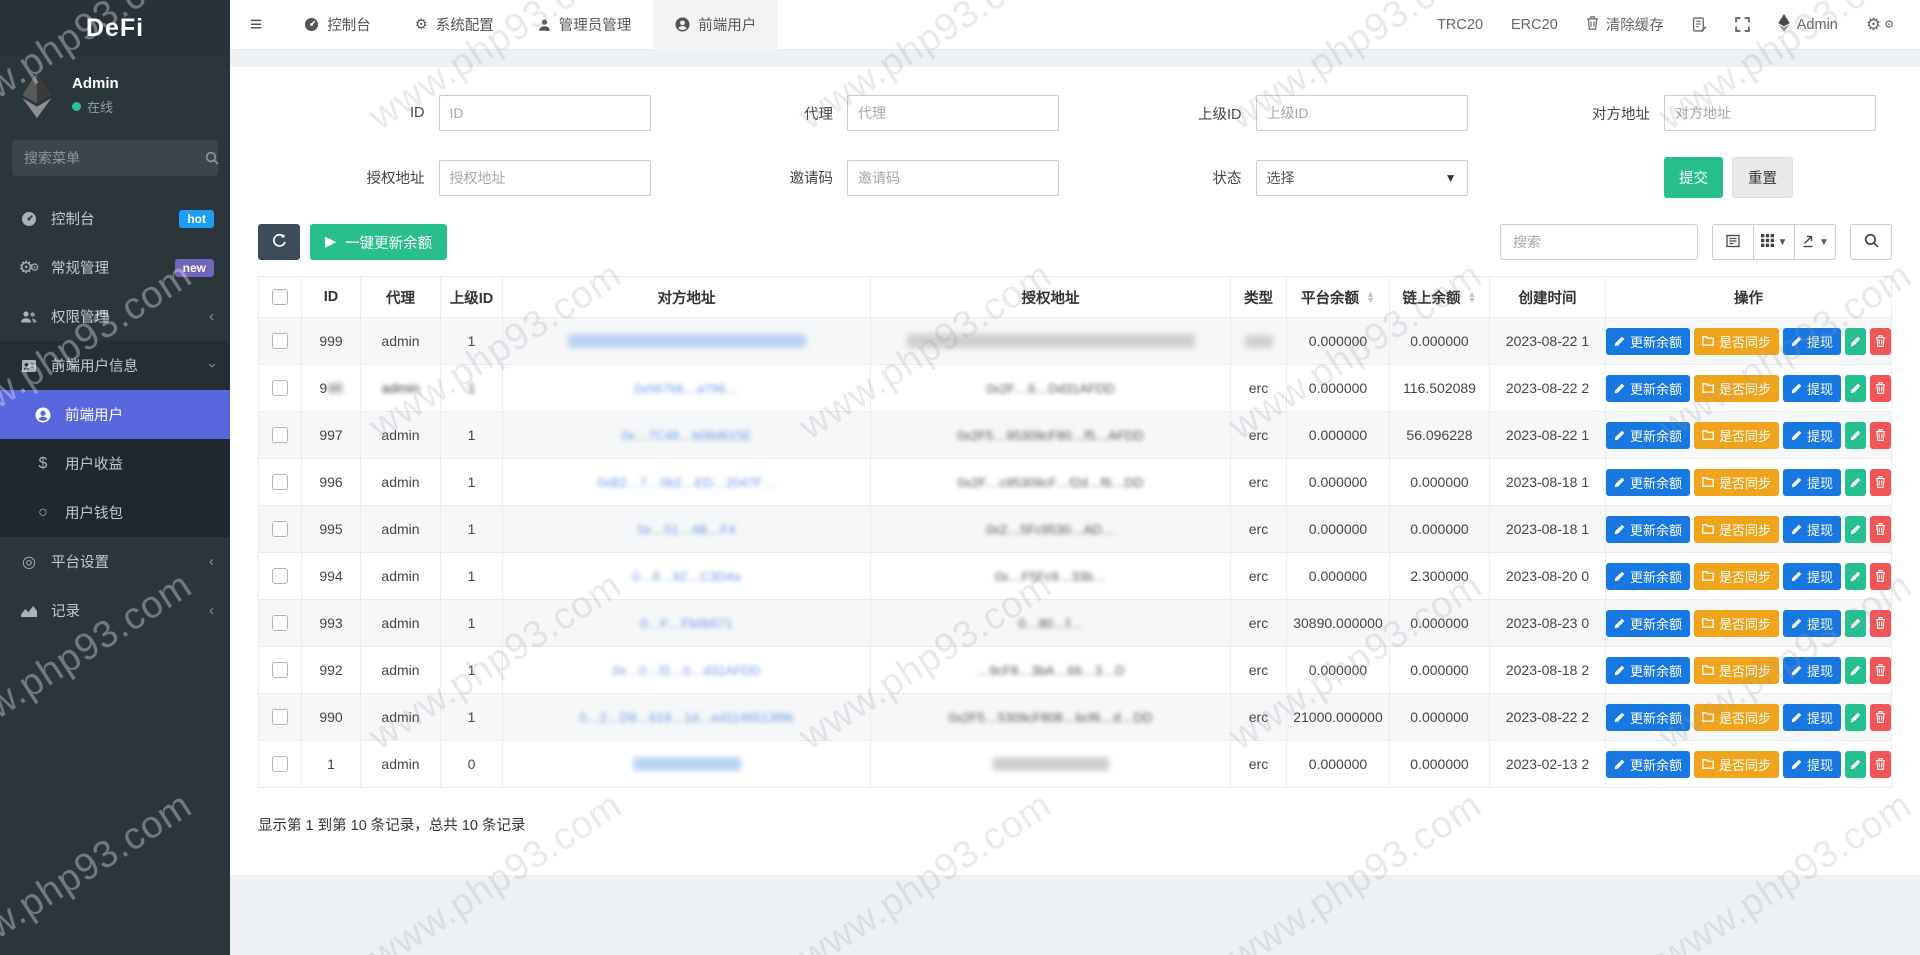  Describe the element at coordinates (686, 529) in the screenshot. I see `counterparty-address-link: 0x…51…4B…F4` at that location.